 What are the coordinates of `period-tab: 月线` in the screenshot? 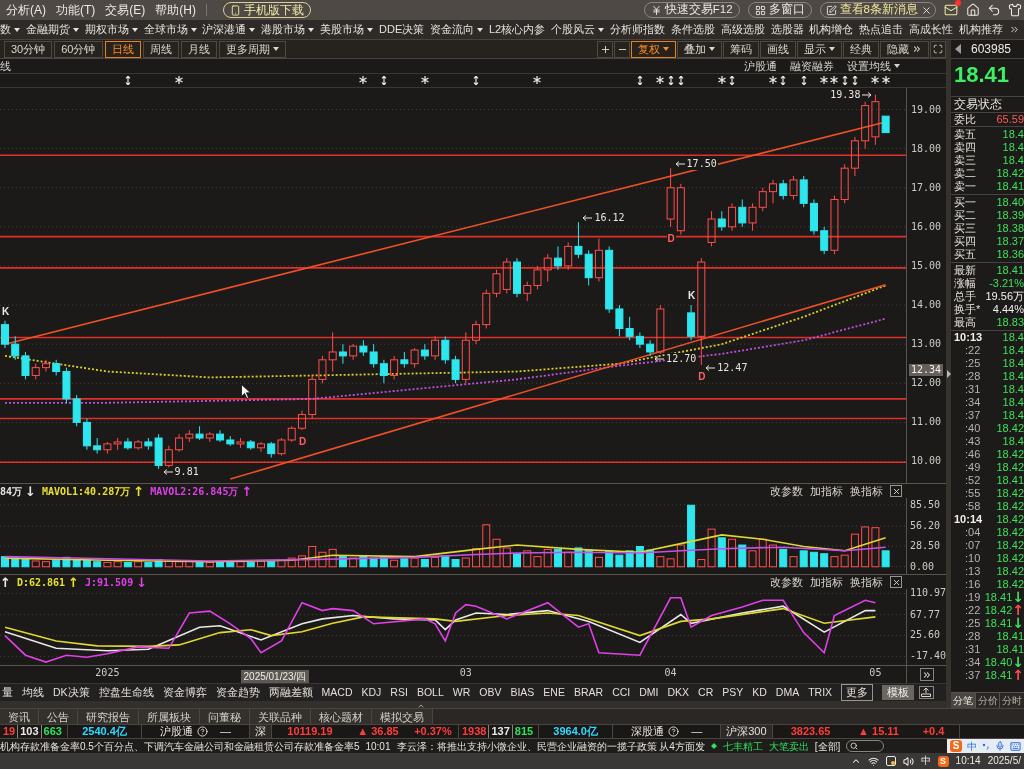 It's located at (198, 49).